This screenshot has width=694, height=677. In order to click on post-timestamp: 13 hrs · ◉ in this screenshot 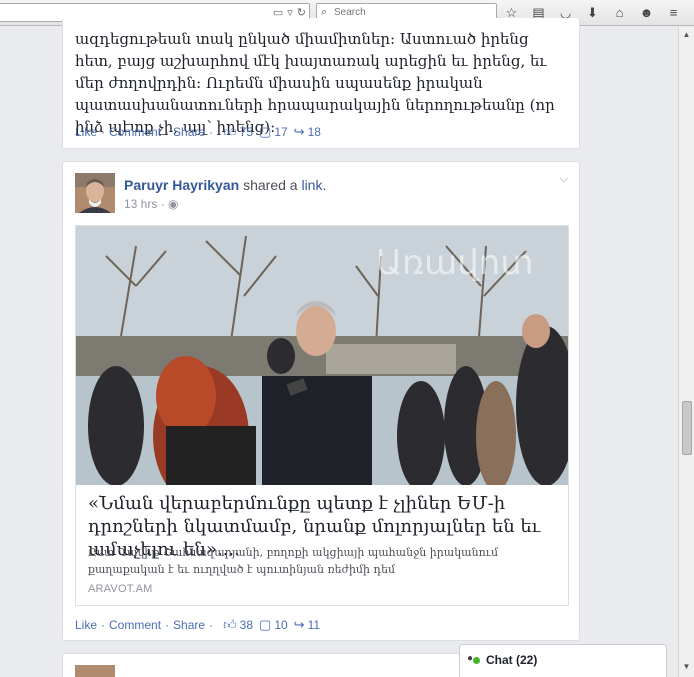, I will do `click(151, 204)`.